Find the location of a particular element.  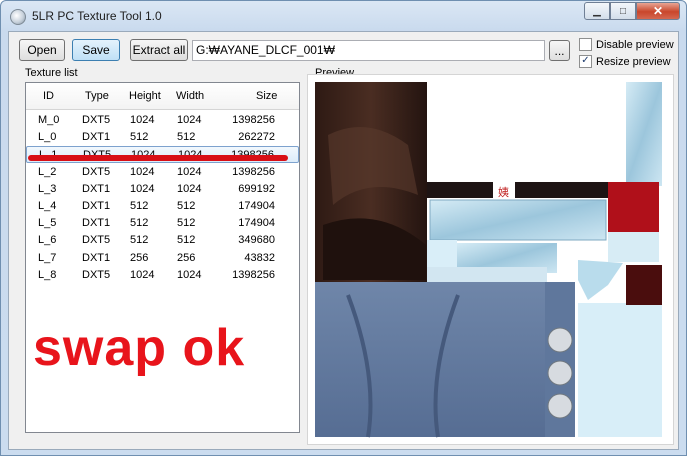

caption-buttons: ▁ □ ✕ is located at coordinates (632, 11).